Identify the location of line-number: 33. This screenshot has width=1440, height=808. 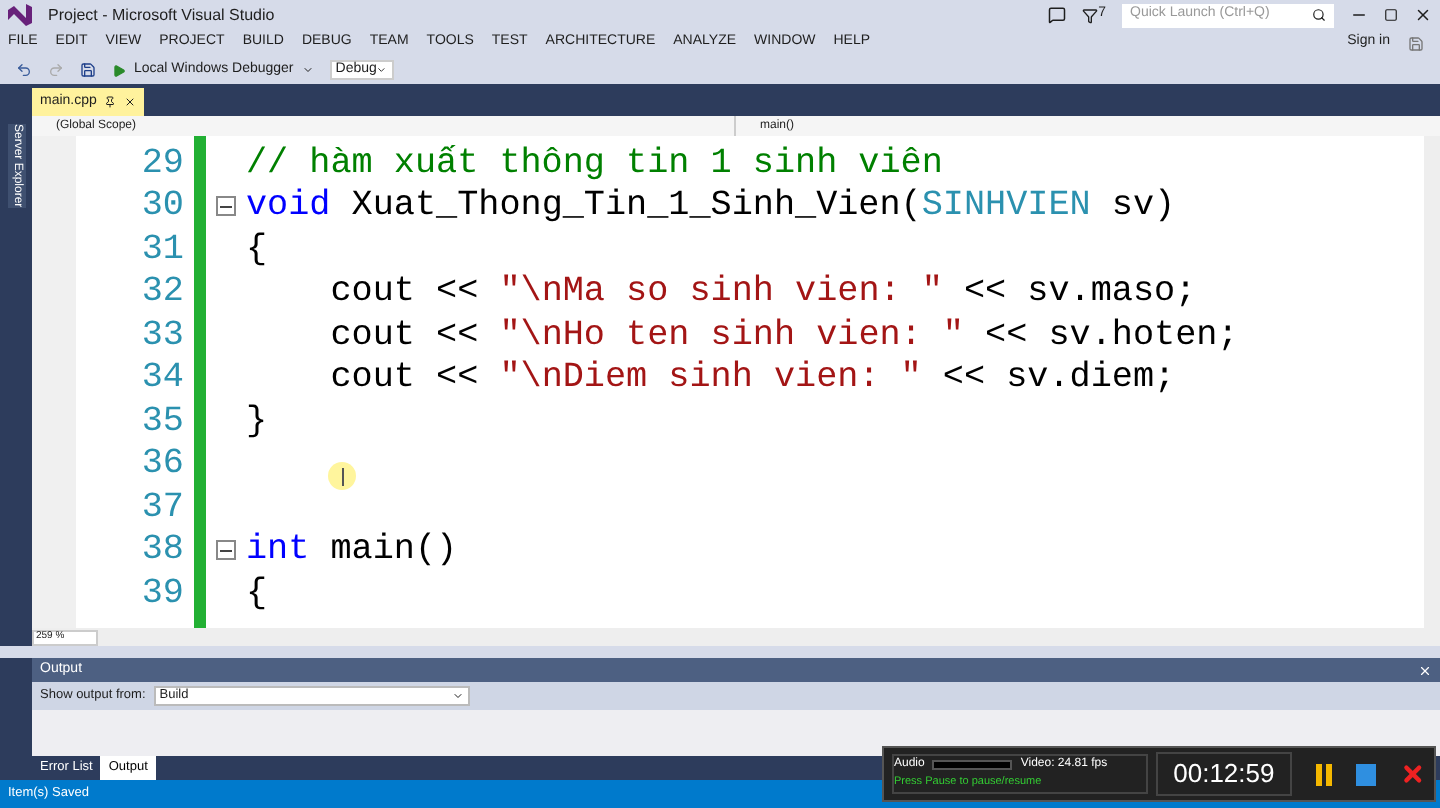
(161, 336).